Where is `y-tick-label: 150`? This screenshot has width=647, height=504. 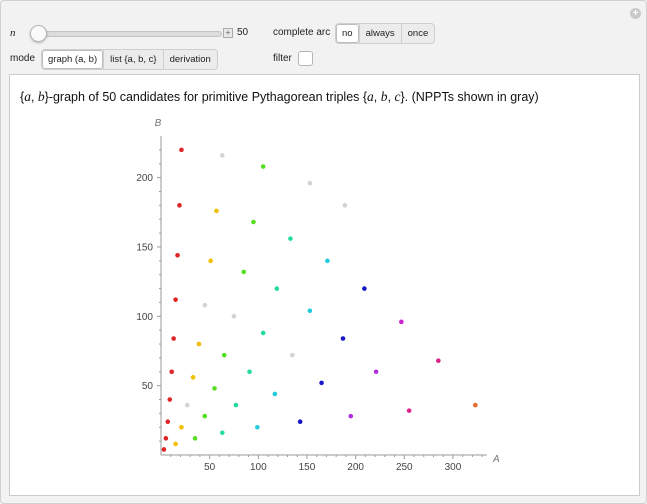
y-tick-label: 150 is located at coordinates (144, 247).